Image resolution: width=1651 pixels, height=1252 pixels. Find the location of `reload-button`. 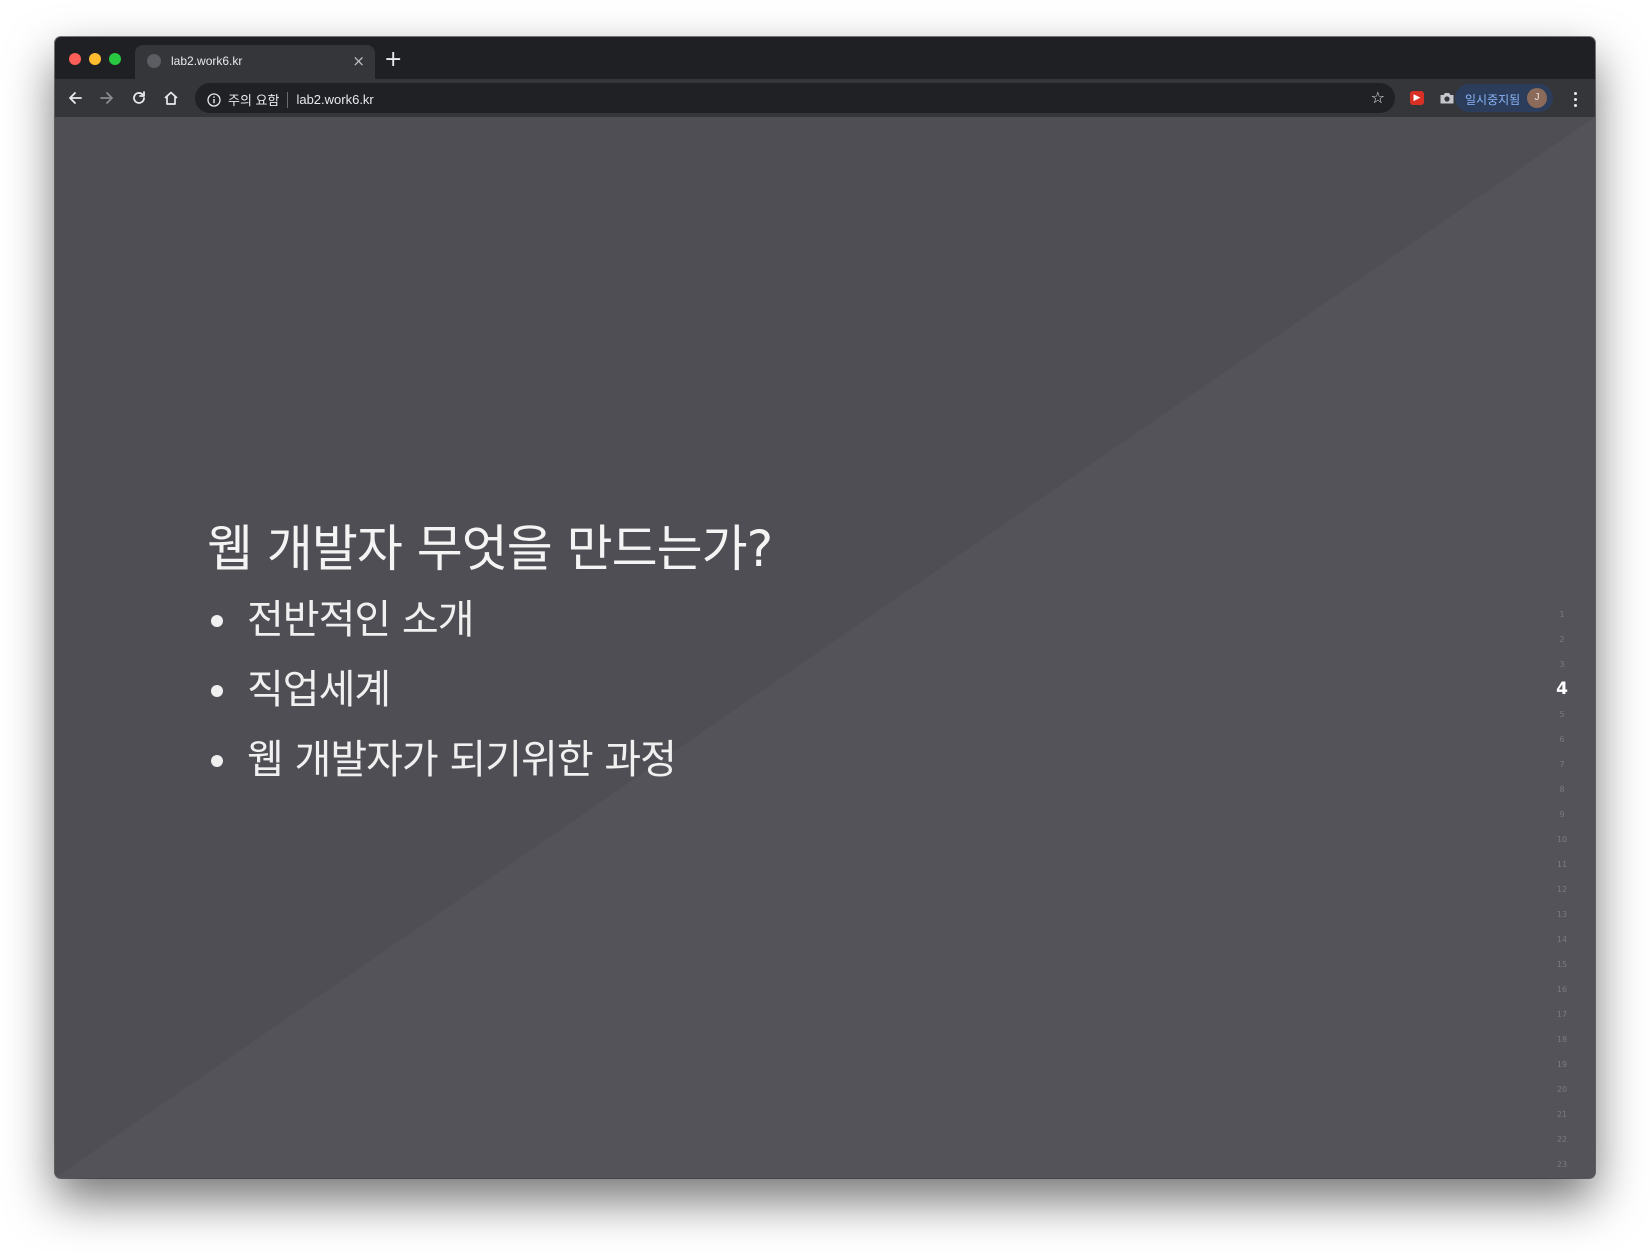

reload-button is located at coordinates (139, 98).